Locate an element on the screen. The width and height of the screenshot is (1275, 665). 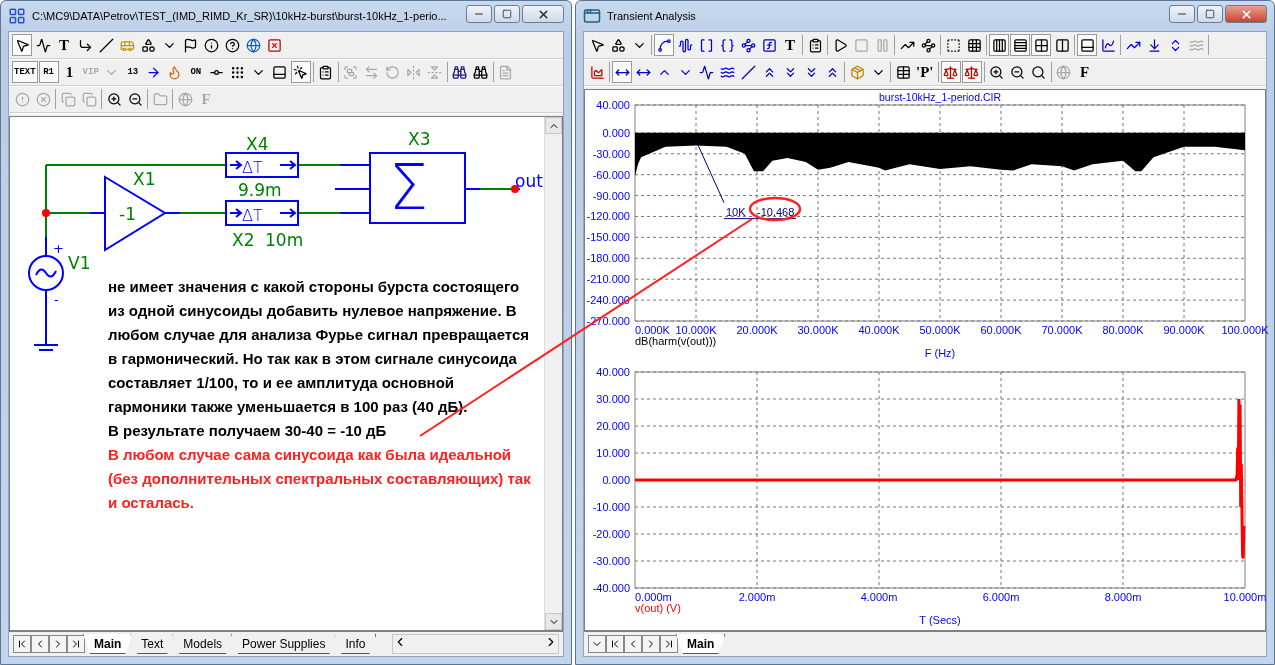
note-text: В любом случае сама синусоида как была идеальной (без дополнительных спектральных составляющих) так и осталась. is located at coordinates (320, 479).